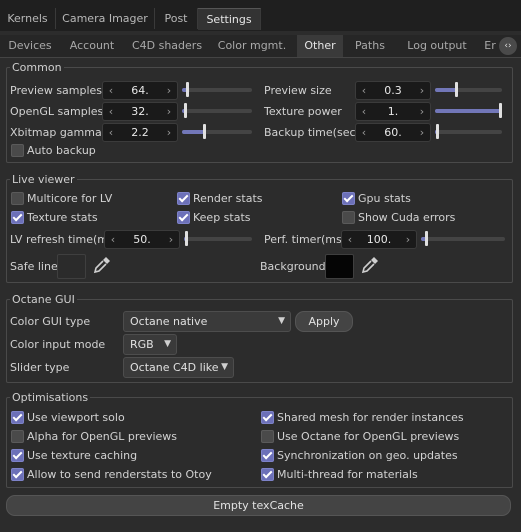 Image resolution: width=521 pixels, height=532 pixels. I want to click on backup-time-value: 60., so click(393, 132).